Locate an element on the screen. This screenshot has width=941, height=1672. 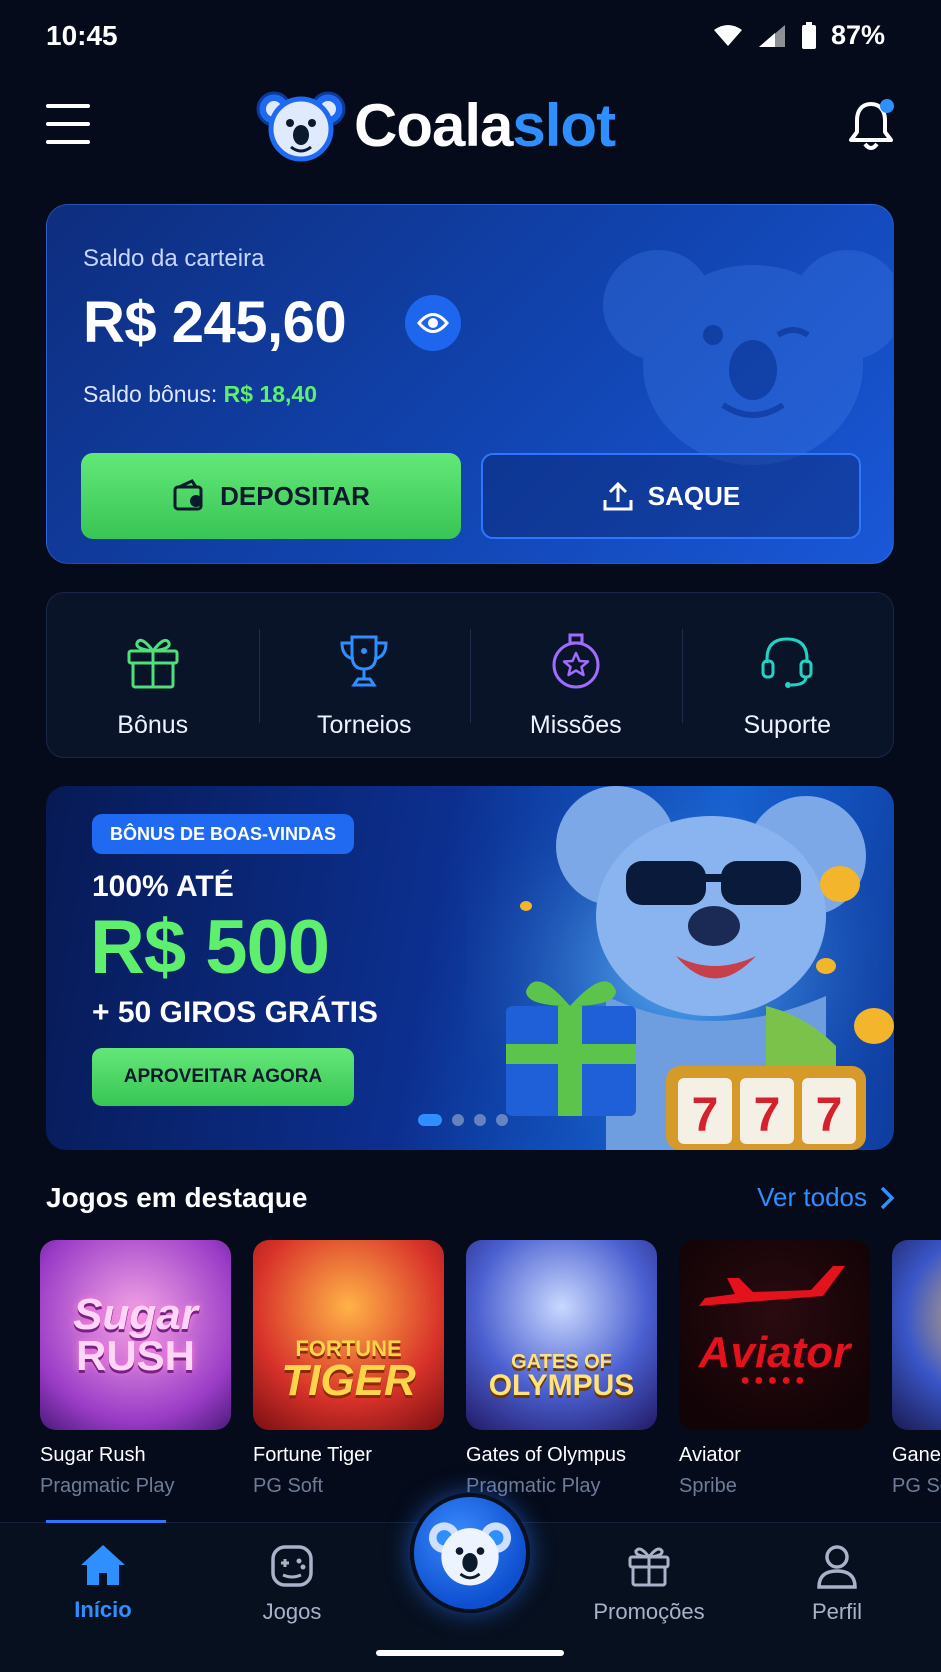
nav-profile: Perfil is located at coordinates (837, 1584).